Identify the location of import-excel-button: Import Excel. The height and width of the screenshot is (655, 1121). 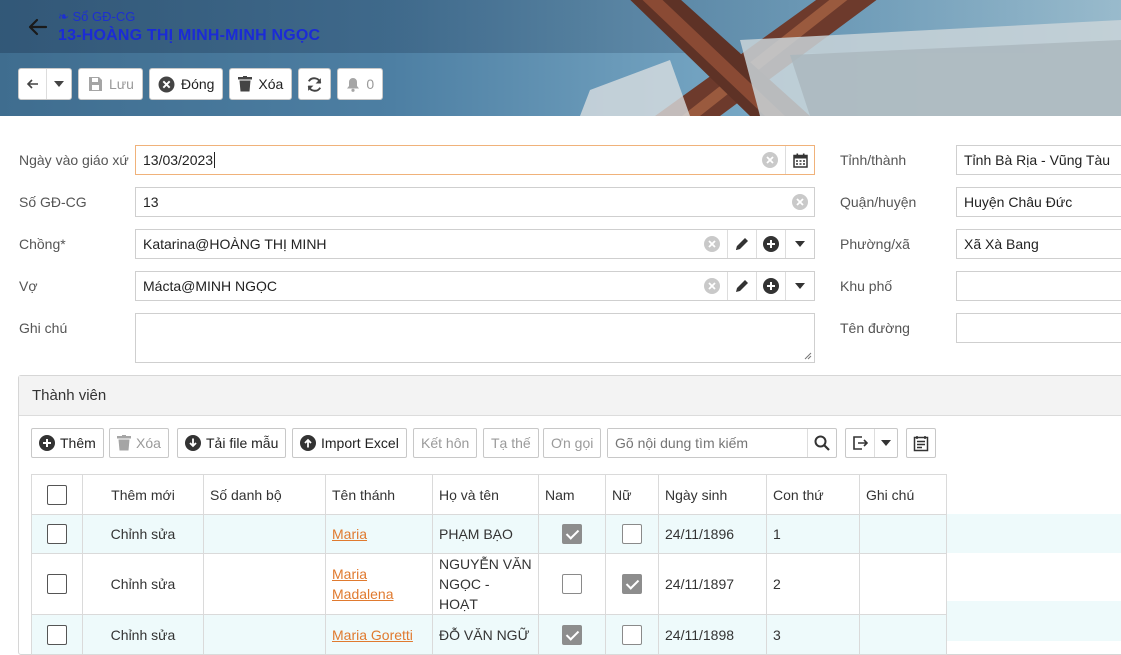
(349, 443).